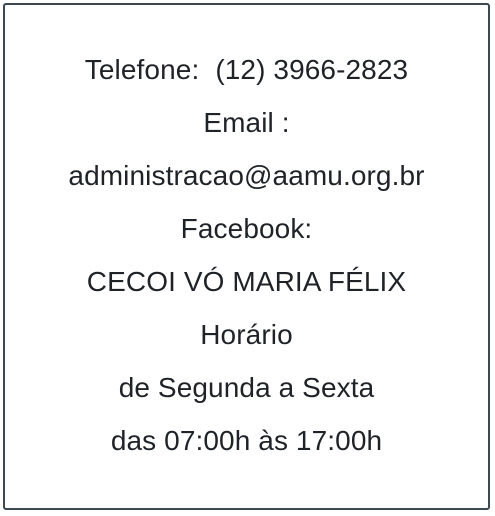 The height and width of the screenshot is (516, 495). Describe the element at coordinates (246, 175) in the screenshot. I see `email-address: administracao@aamu.org.br` at that location.